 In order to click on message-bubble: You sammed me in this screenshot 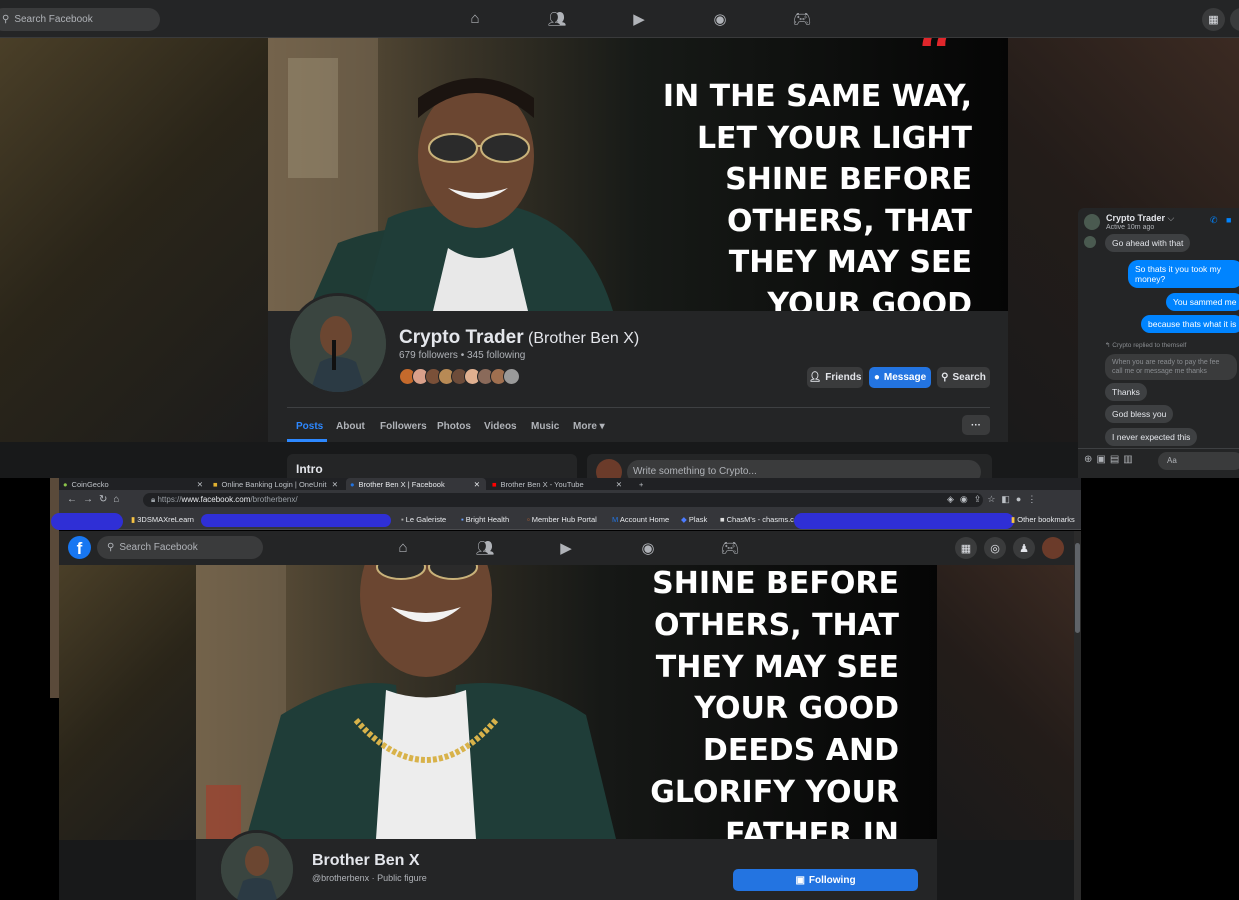, I will do `click(1202, 302)`.